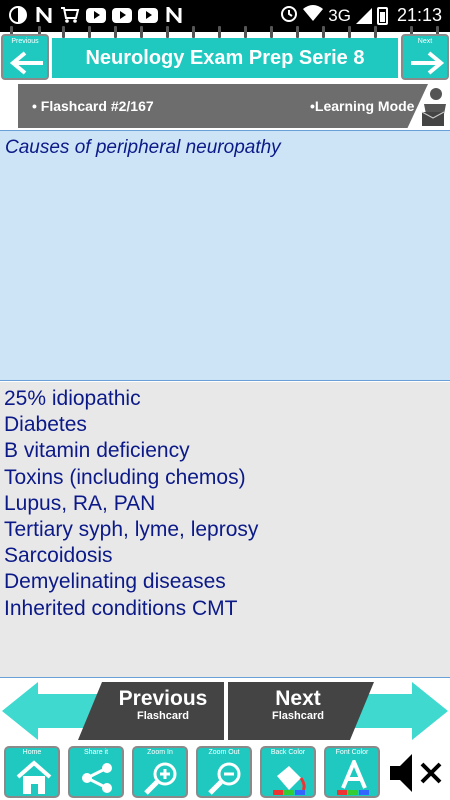 The width and height of the screenshot is (450, 800). I want to click on zoom-out-icon, so click(224, 778).